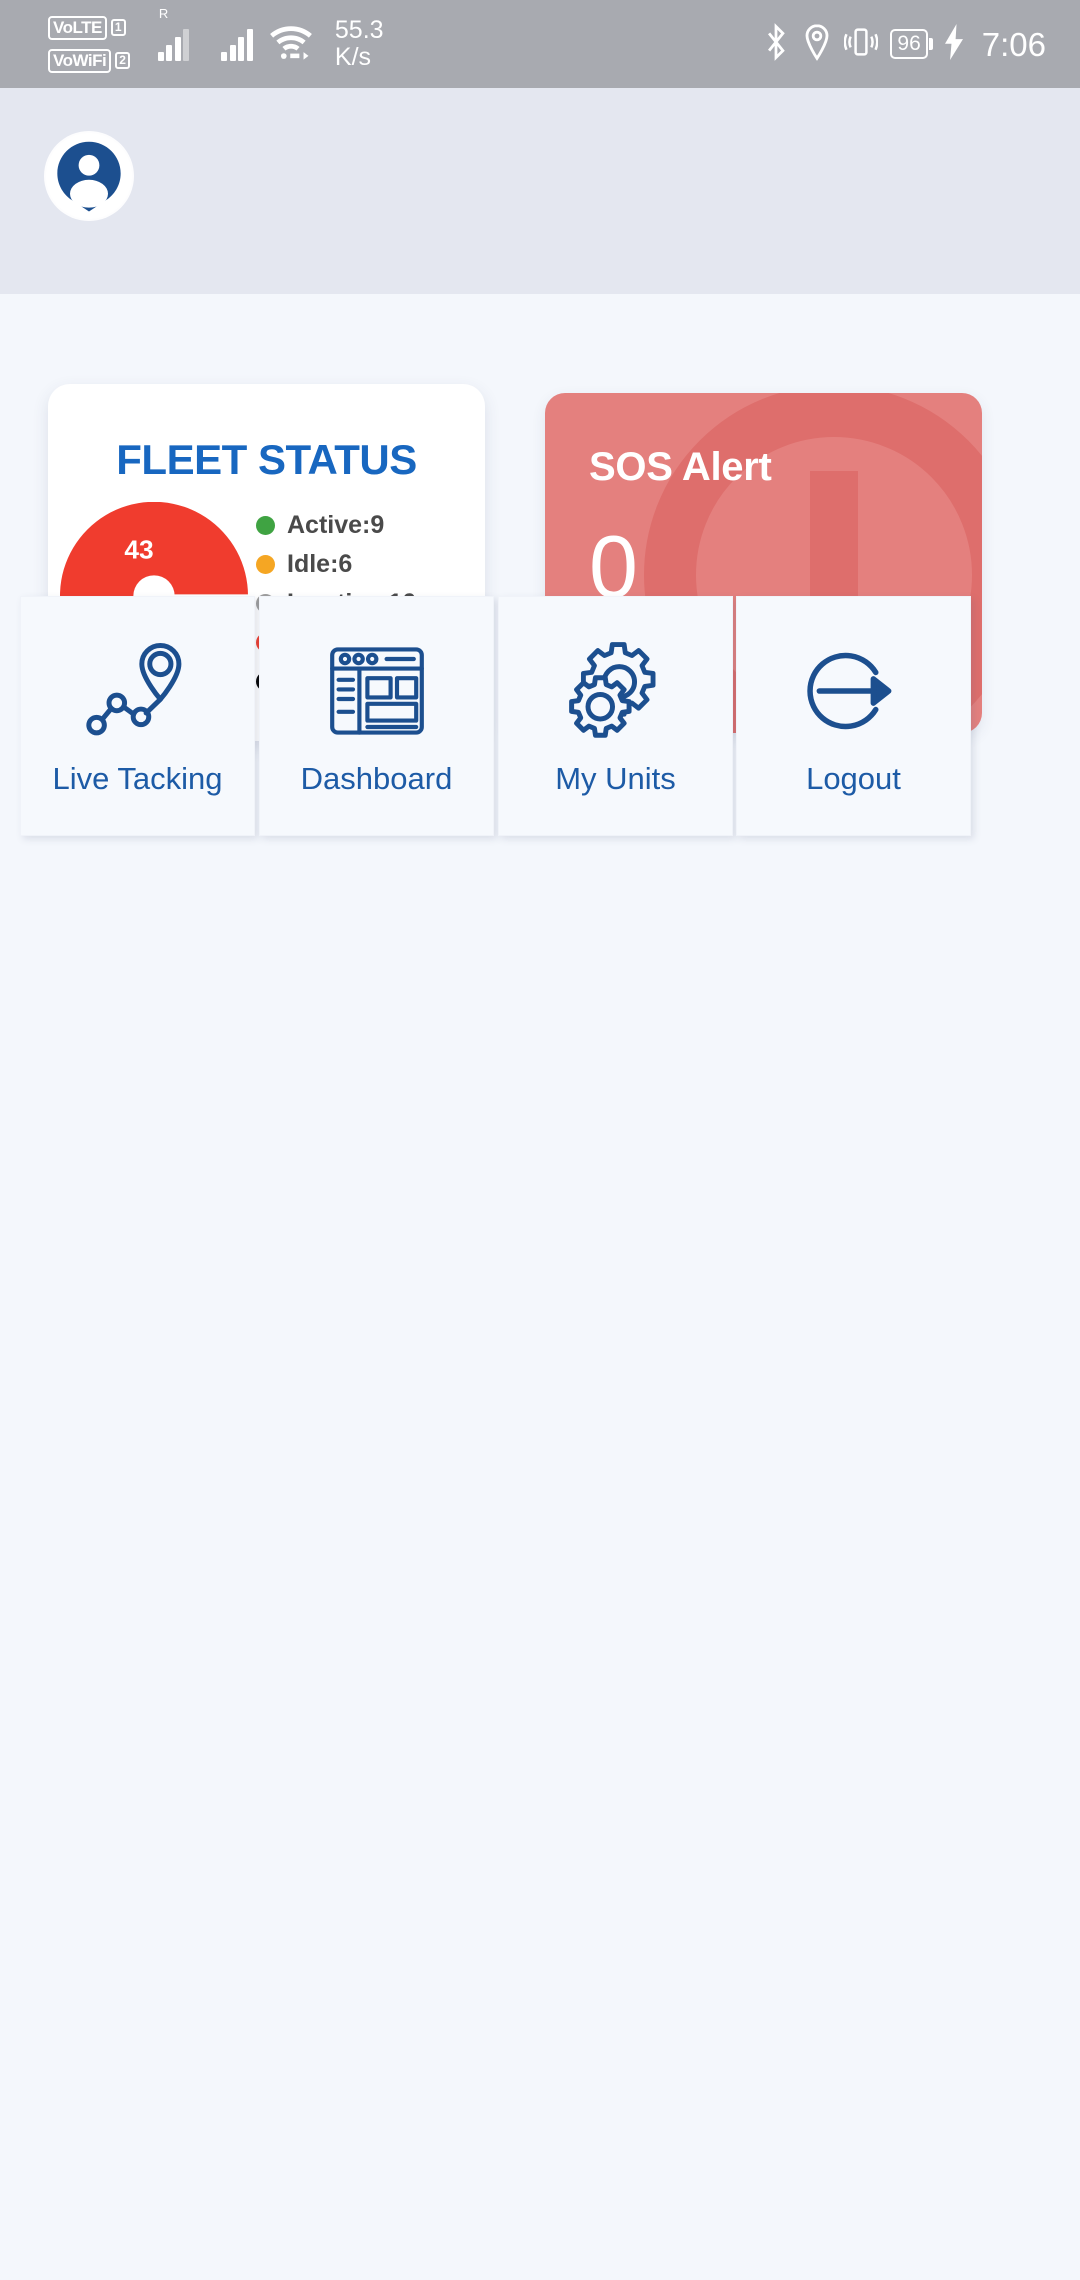 This screenshot has height=2280, width=1080. Describe the element at coordinates (291, 44) in the screenshot. I see `wifi-icon` at that location.